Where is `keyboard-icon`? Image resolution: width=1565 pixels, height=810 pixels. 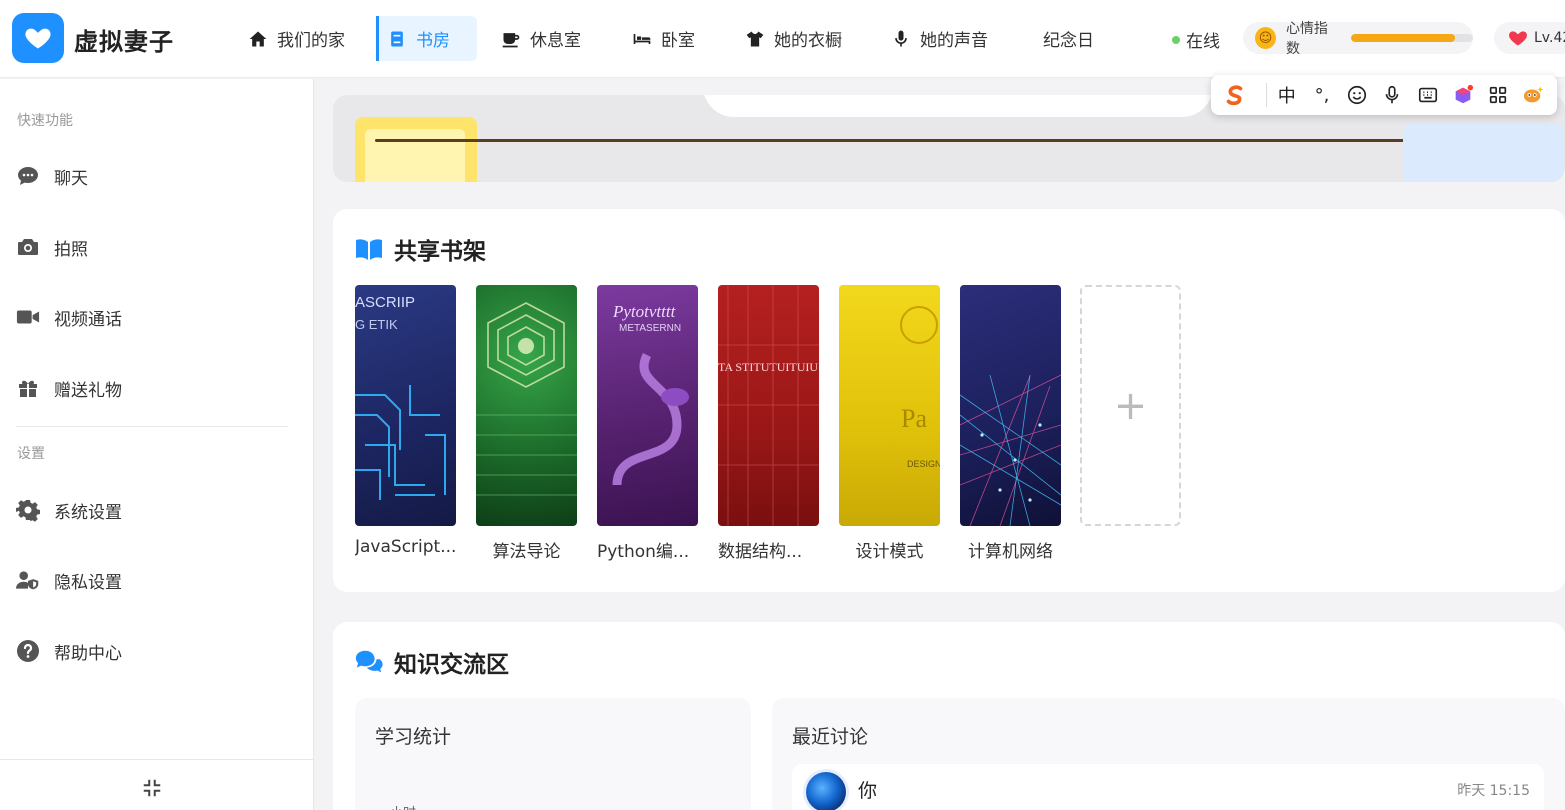 keyboard-icon is located at coordinates (1427, 95).